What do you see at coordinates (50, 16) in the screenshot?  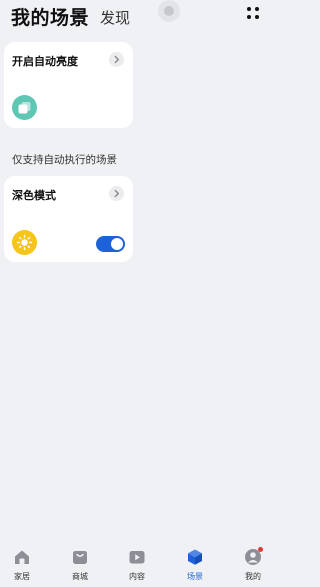 I see `tab-my-scenes: 我的场景` at bounding box center [50, 16].